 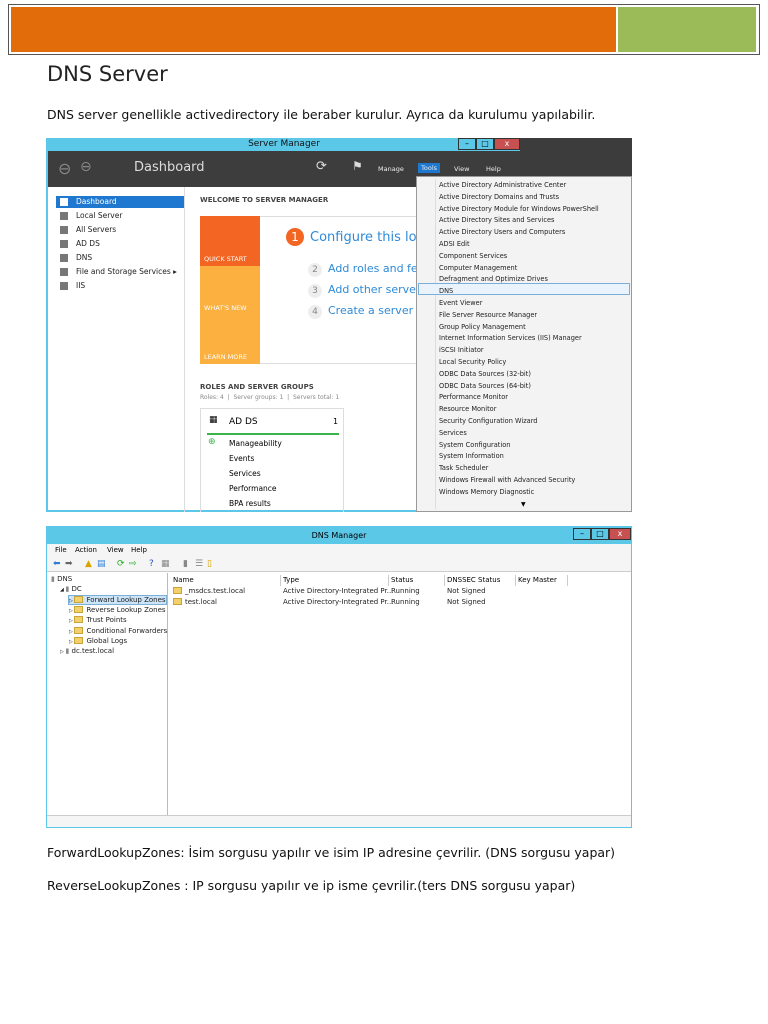 What do you see at coordinates (335, 580) in the screenshot?
I see `column-type: Type` at bounding box center [335, 580].